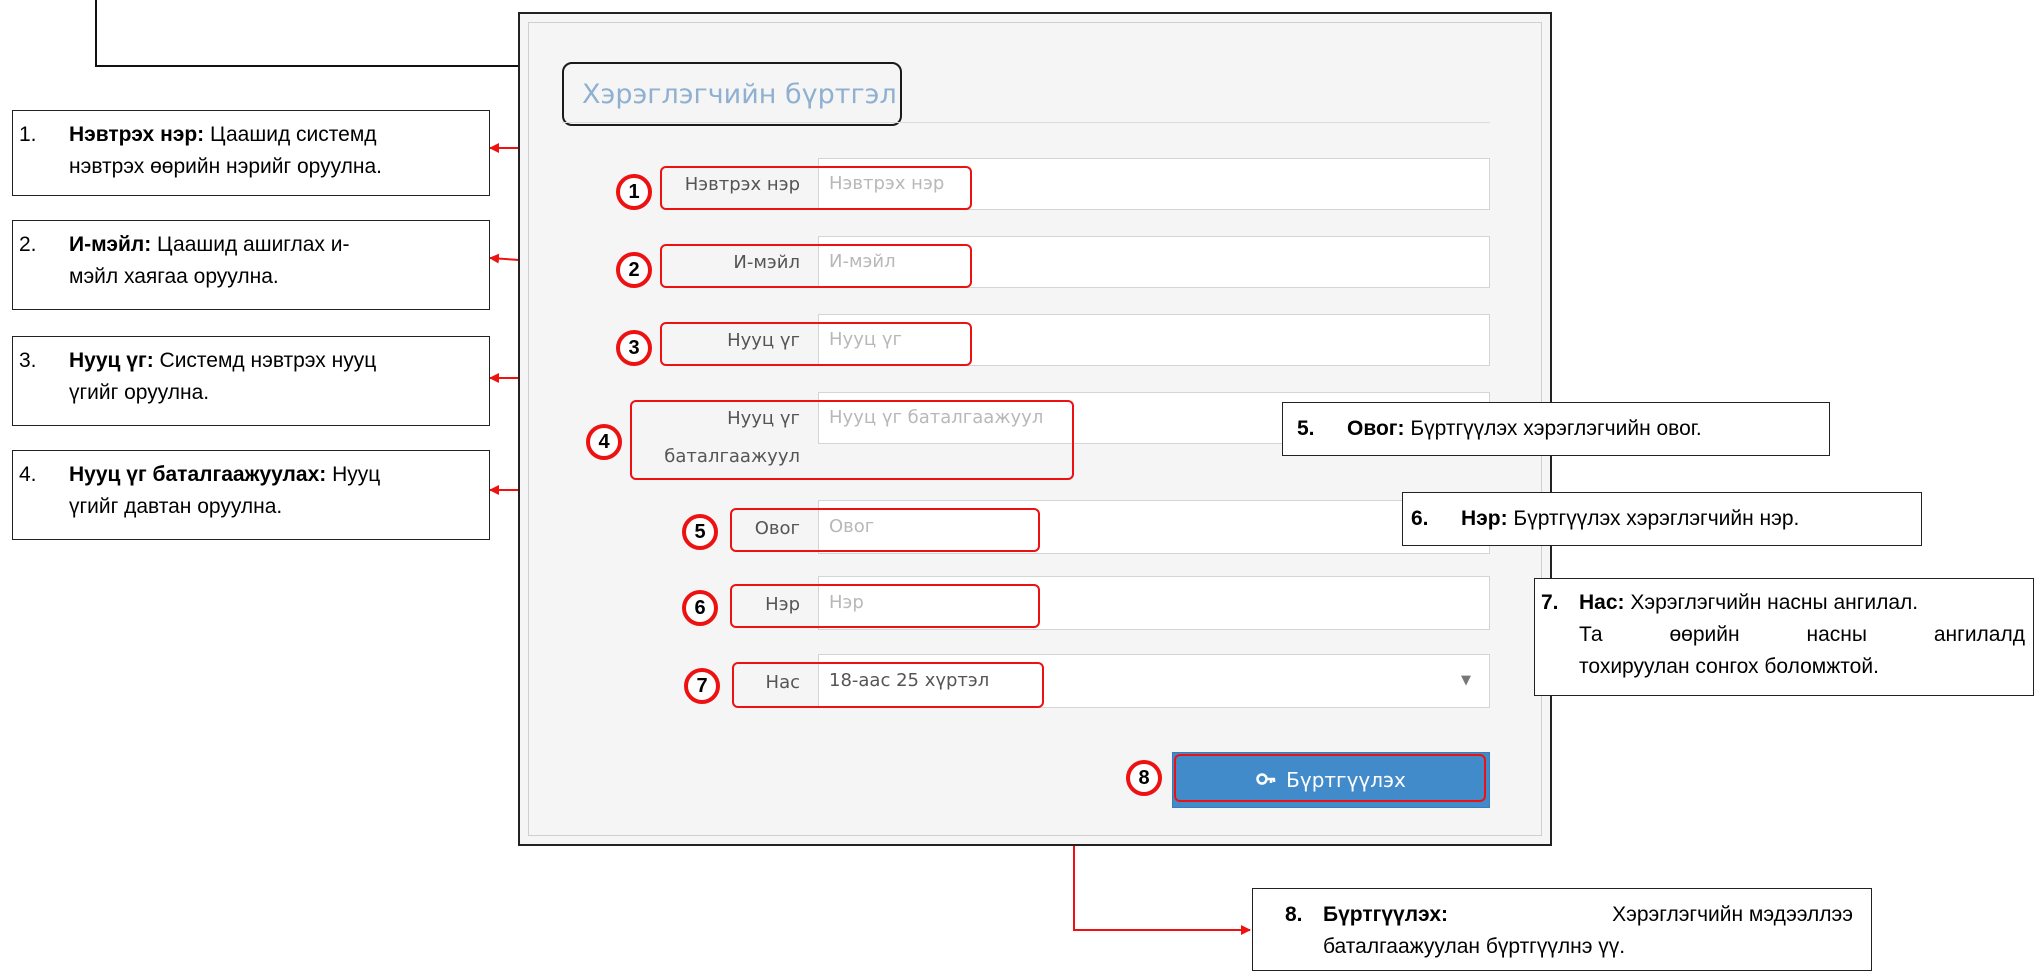 This screenshot has width=2038, height=971. Describe the element at coordinates (852, 440) in the screenshot. I see `highlight-password-confirm` at that location.